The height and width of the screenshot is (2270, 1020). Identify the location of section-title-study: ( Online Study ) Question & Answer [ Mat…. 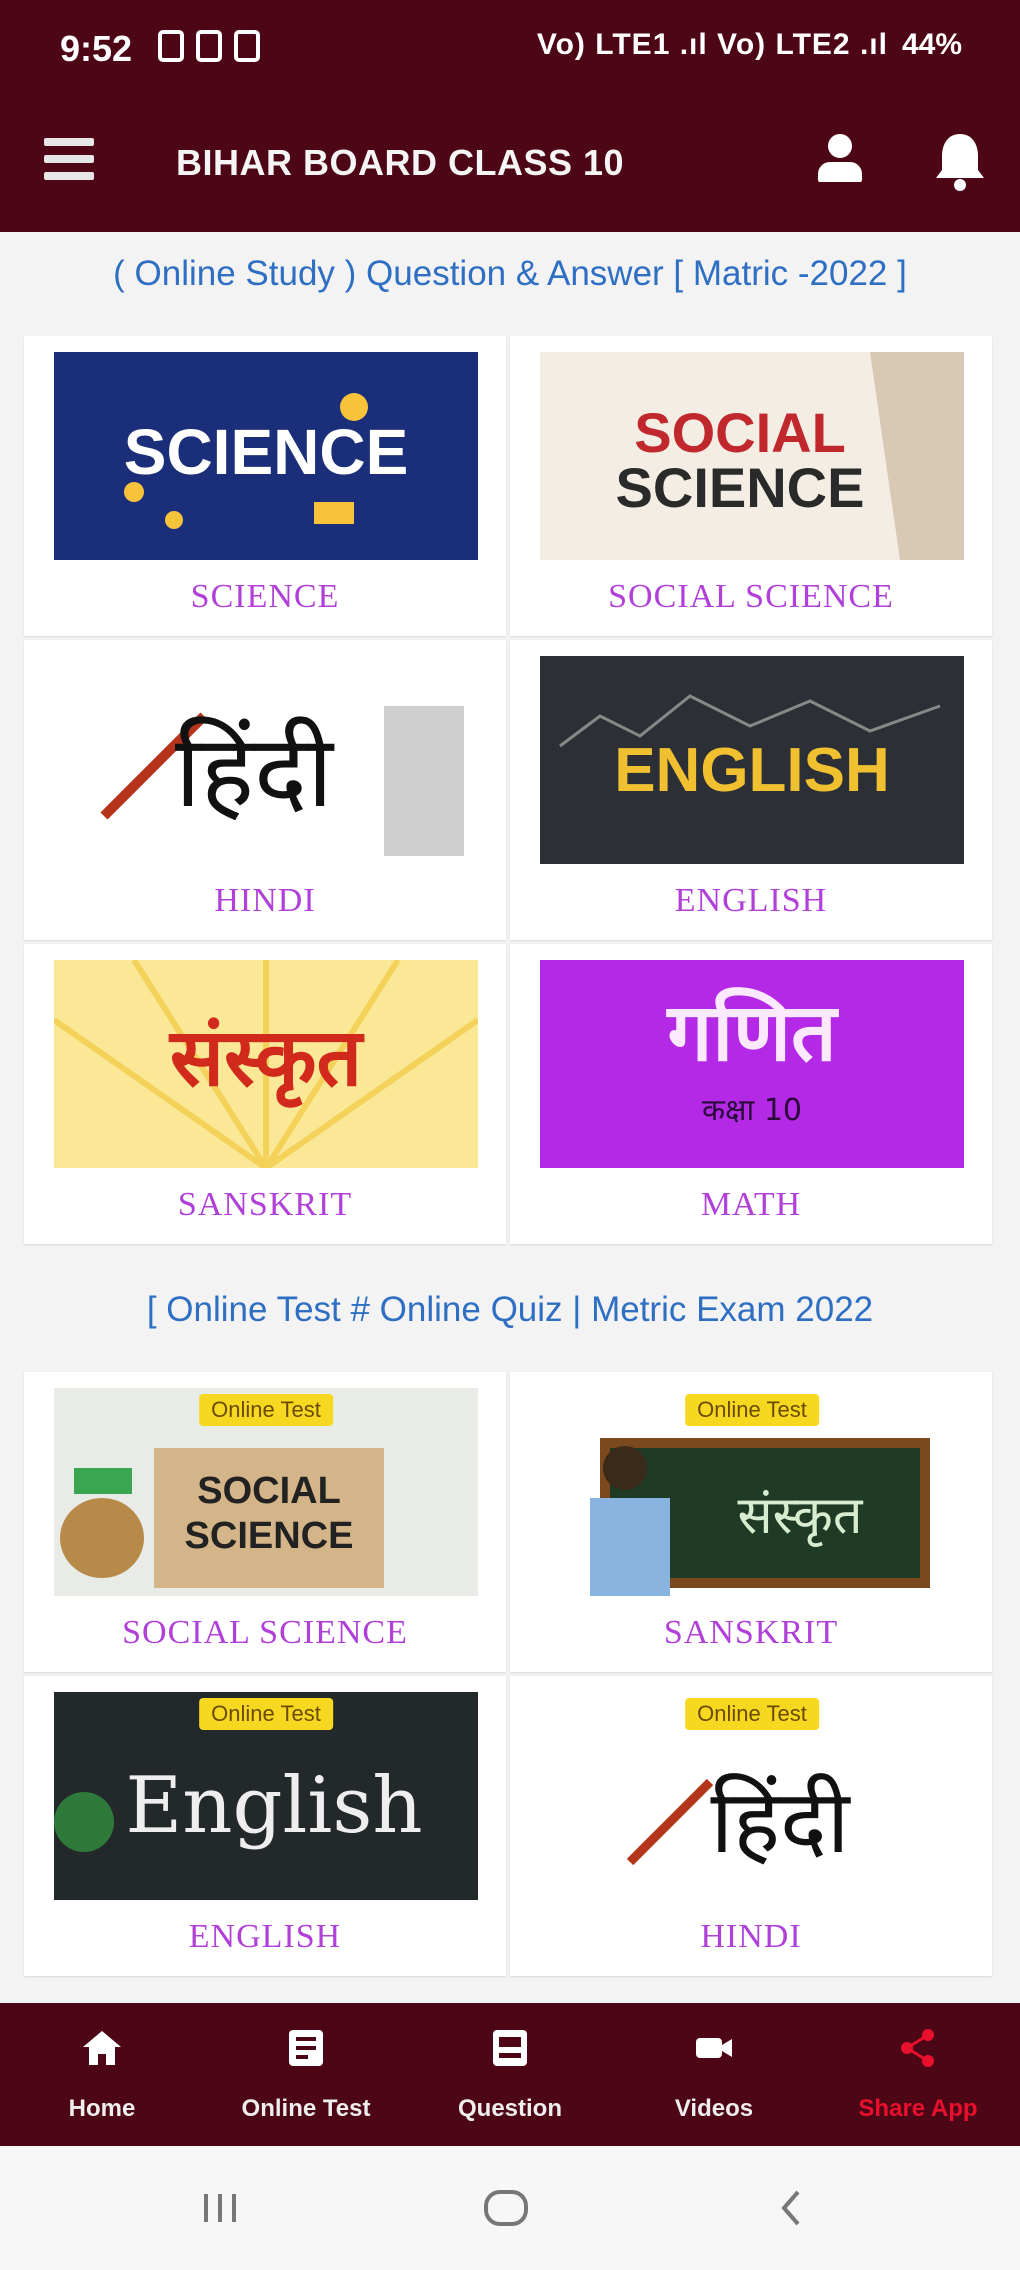
(510, 273).